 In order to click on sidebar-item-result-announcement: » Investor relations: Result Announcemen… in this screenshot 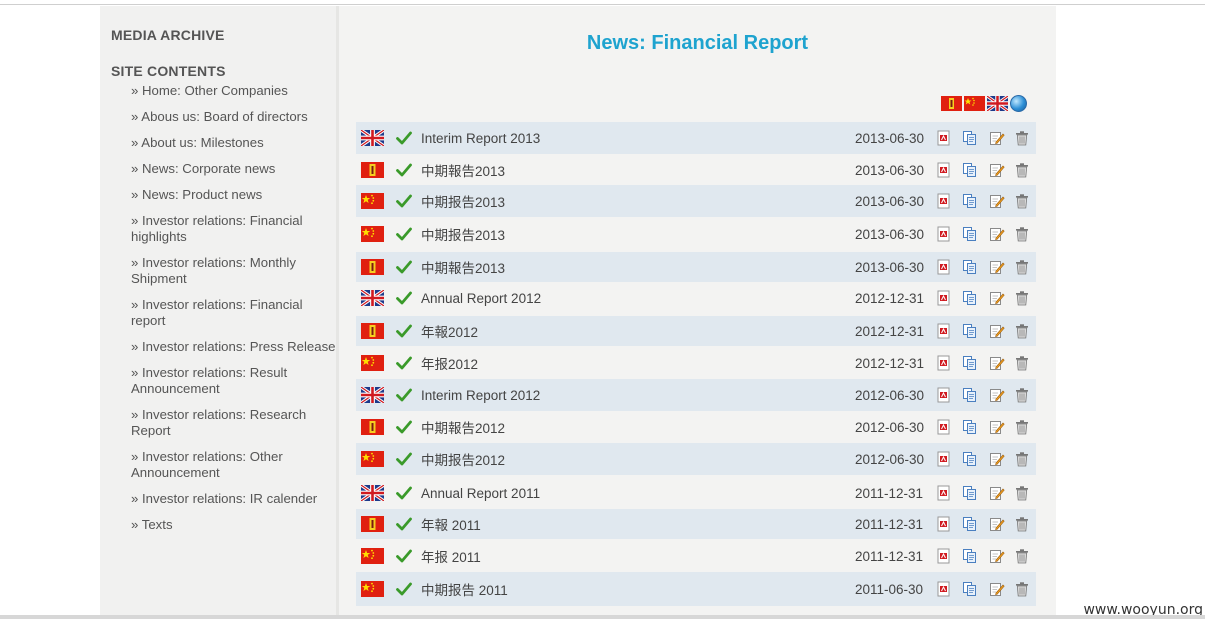, I will do `click(233, 381)`.